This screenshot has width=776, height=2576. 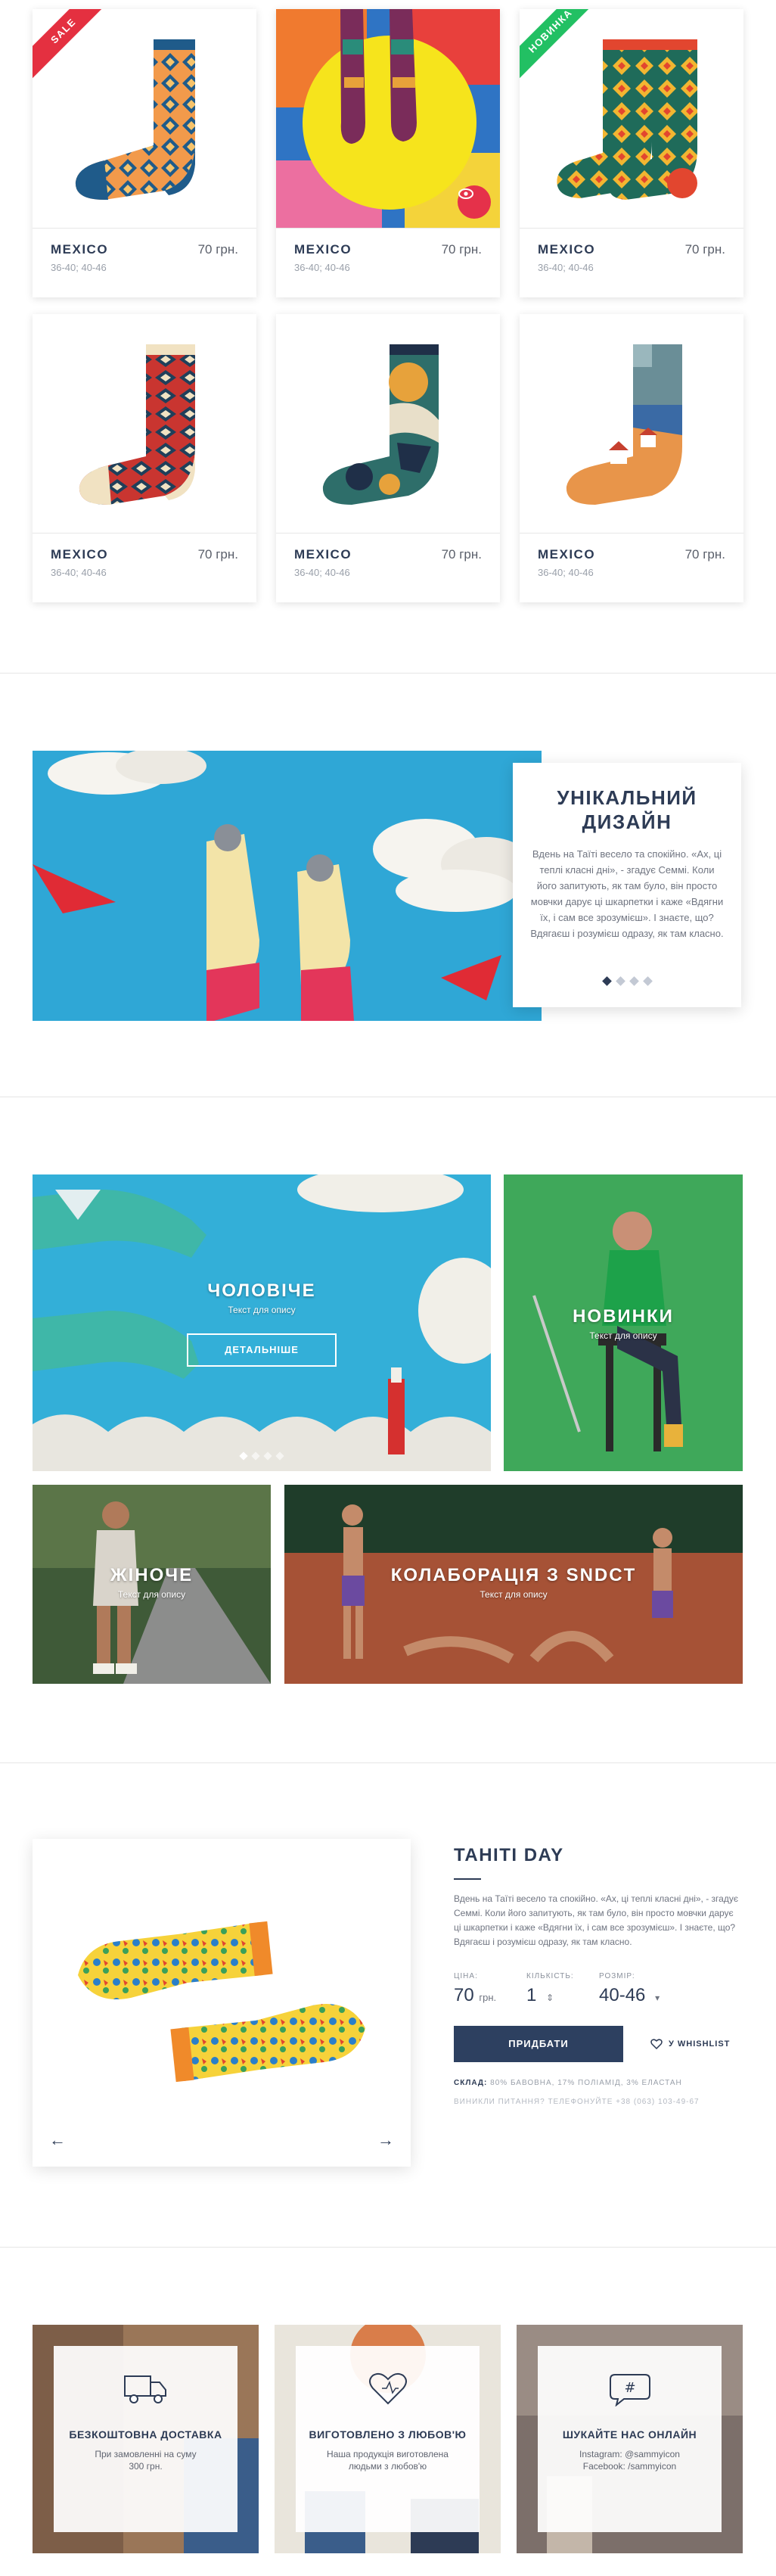 I want to click on heart-icon, so click(x=387, y=2388).